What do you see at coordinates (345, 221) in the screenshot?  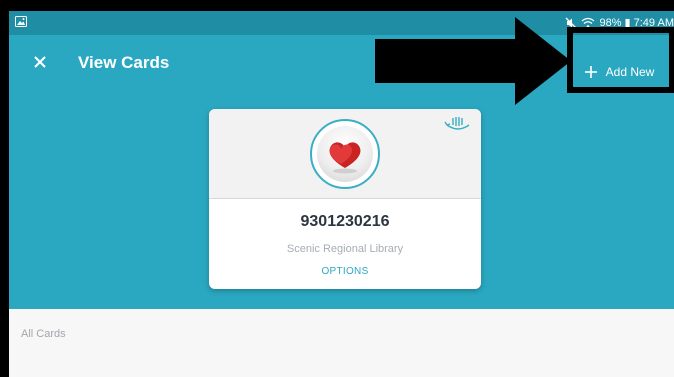 I see `card-number: 9301230216` at bounding box center [345, 221].